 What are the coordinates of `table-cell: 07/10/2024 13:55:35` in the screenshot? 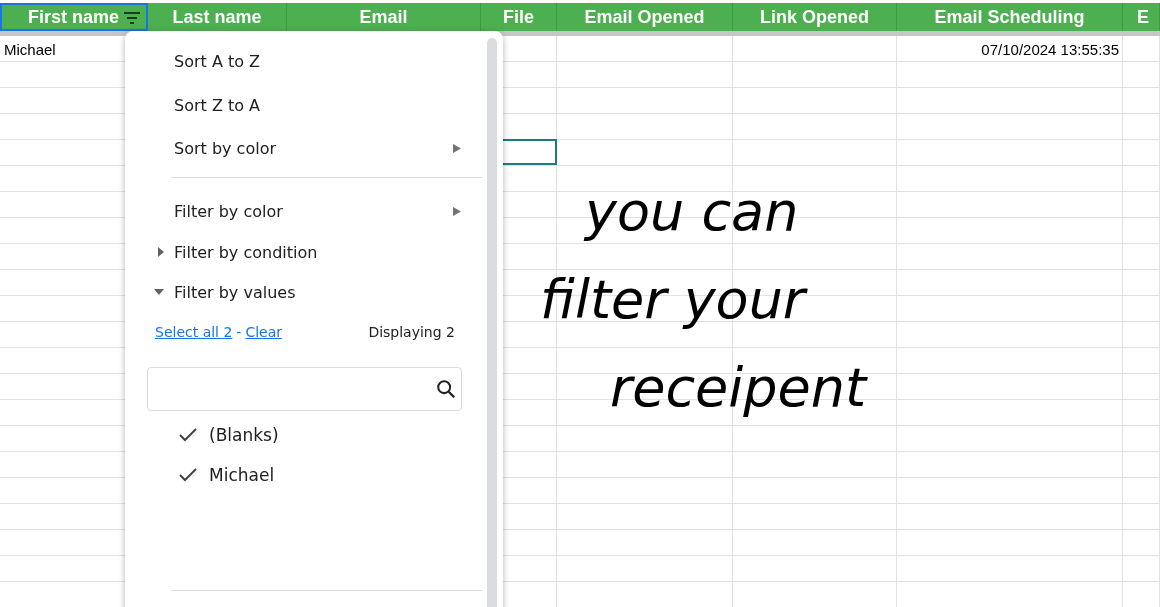 It's located at (1050, 49).